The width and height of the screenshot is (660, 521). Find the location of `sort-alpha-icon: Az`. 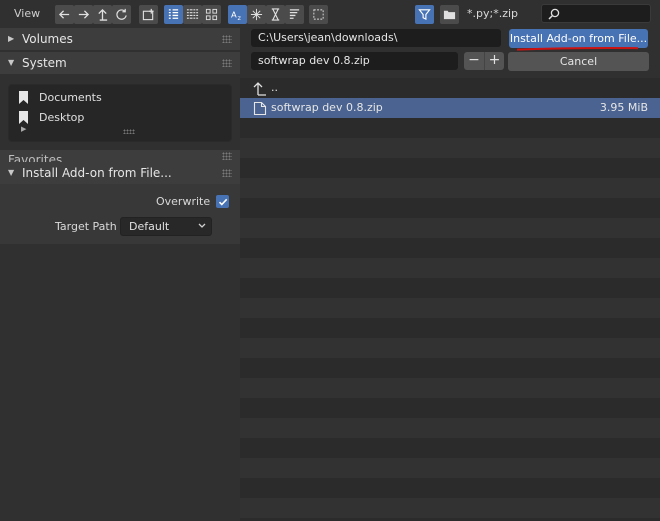

sort-alpha-icon: Az is located at coordinates (237, 14).